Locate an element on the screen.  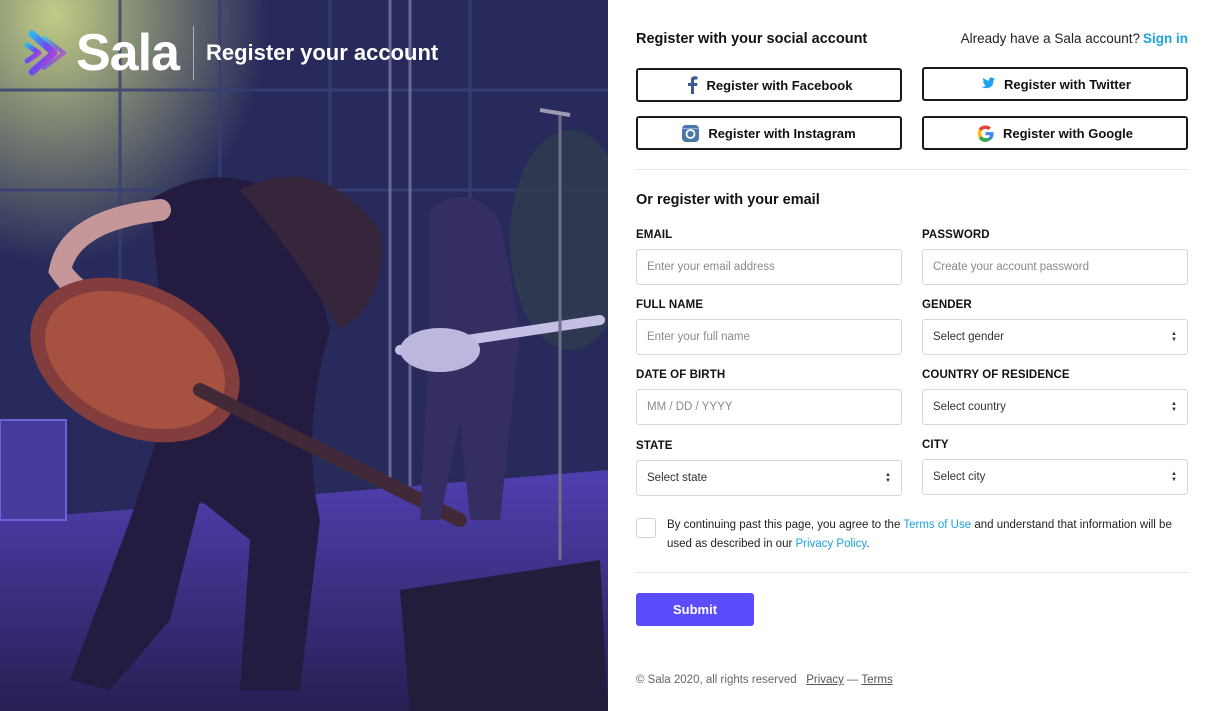
gender-label: GENDER is located at coordinates (947, 305).